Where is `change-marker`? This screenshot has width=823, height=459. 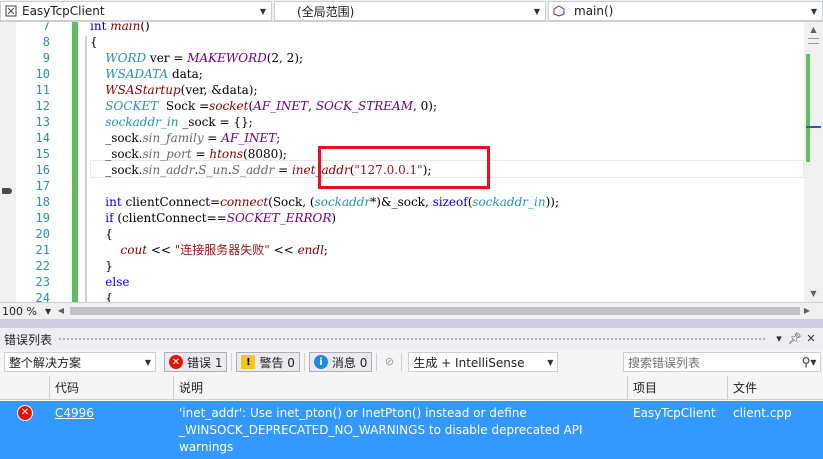 change-marker is located at coordinates (808, 108).